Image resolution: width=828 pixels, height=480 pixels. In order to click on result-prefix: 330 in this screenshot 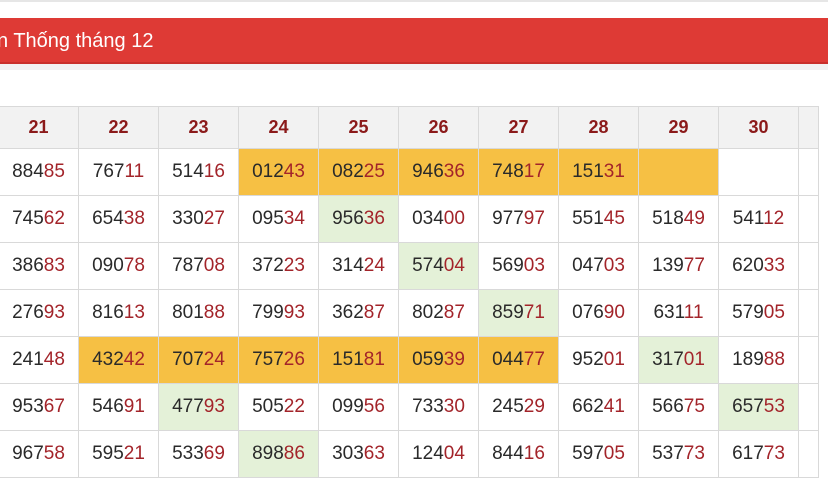, I will do `click(188, 218)`.